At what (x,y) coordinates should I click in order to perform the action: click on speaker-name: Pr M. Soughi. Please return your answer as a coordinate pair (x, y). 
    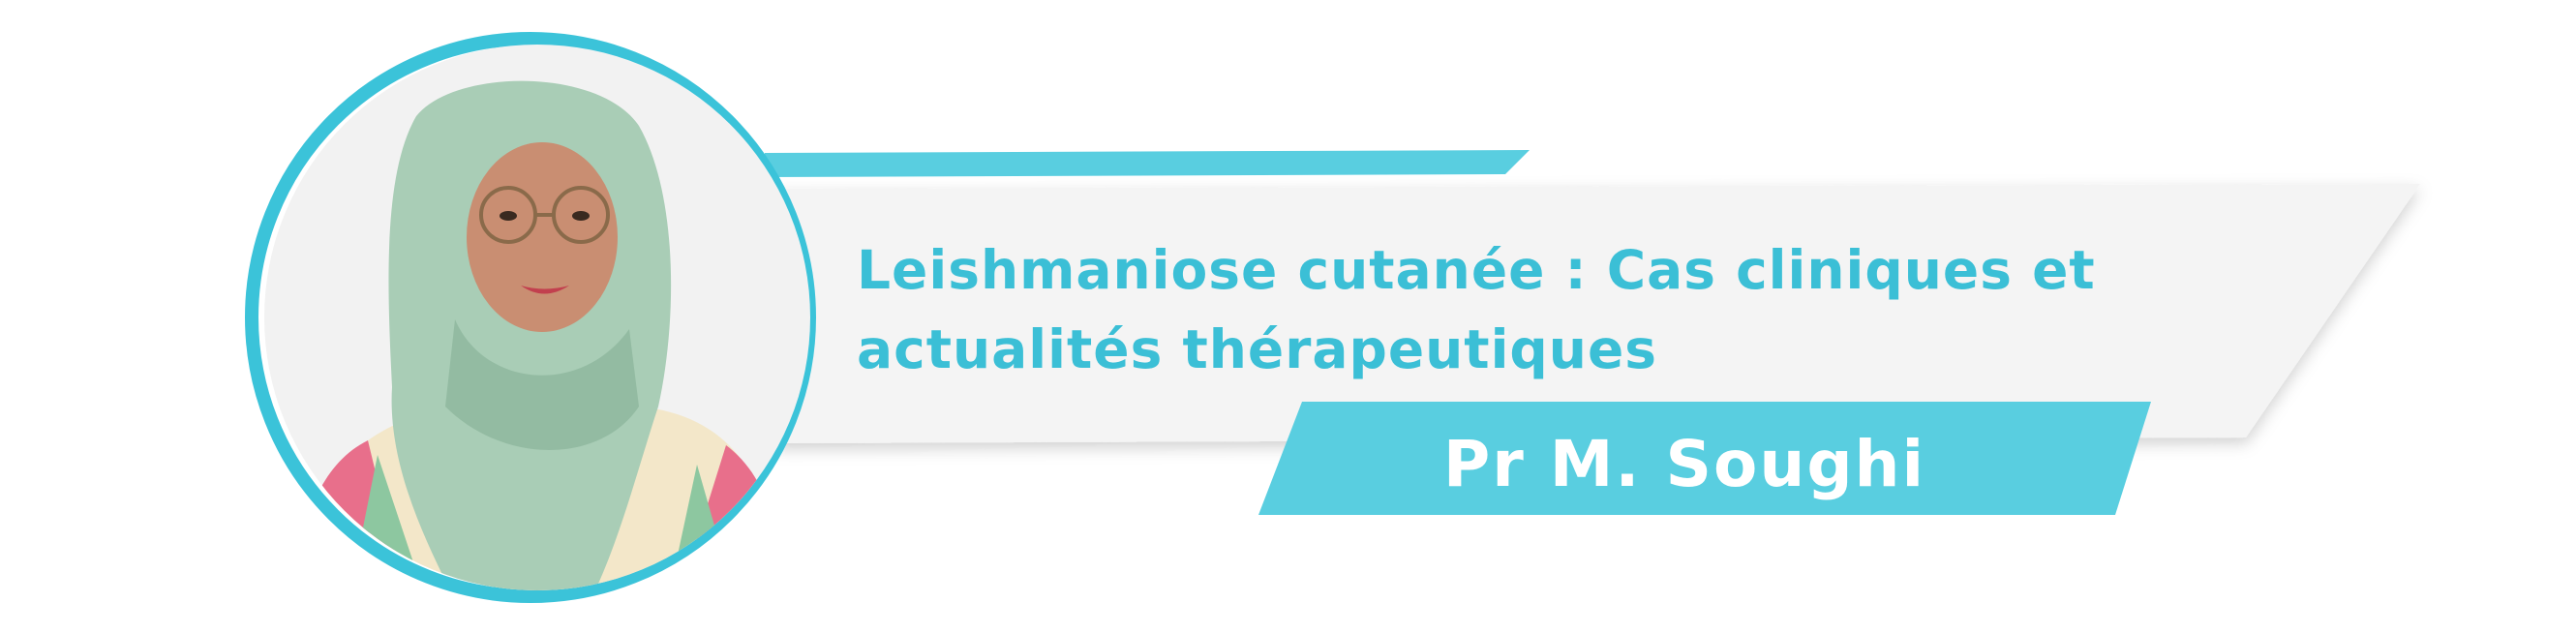
    Looking at the image, I should click on (1684, 464).